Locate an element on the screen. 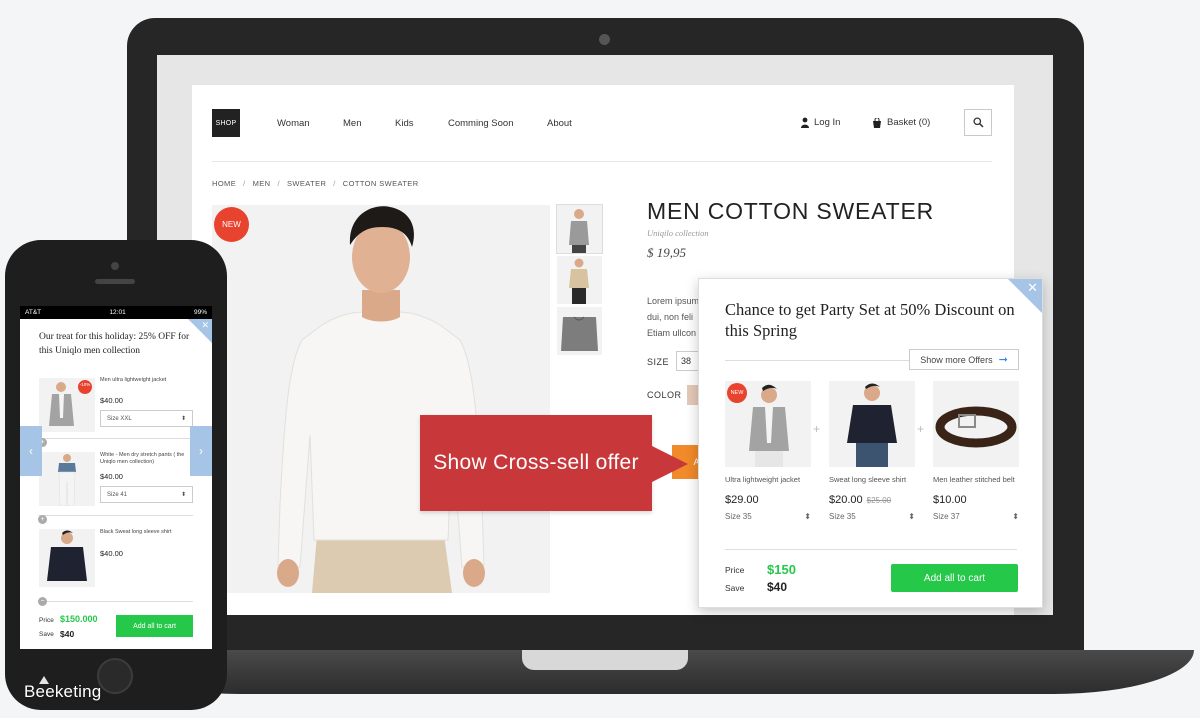 This screenshot has width=1200, height=718. offer-item-image: NEW is located at coordinates (768, 424).